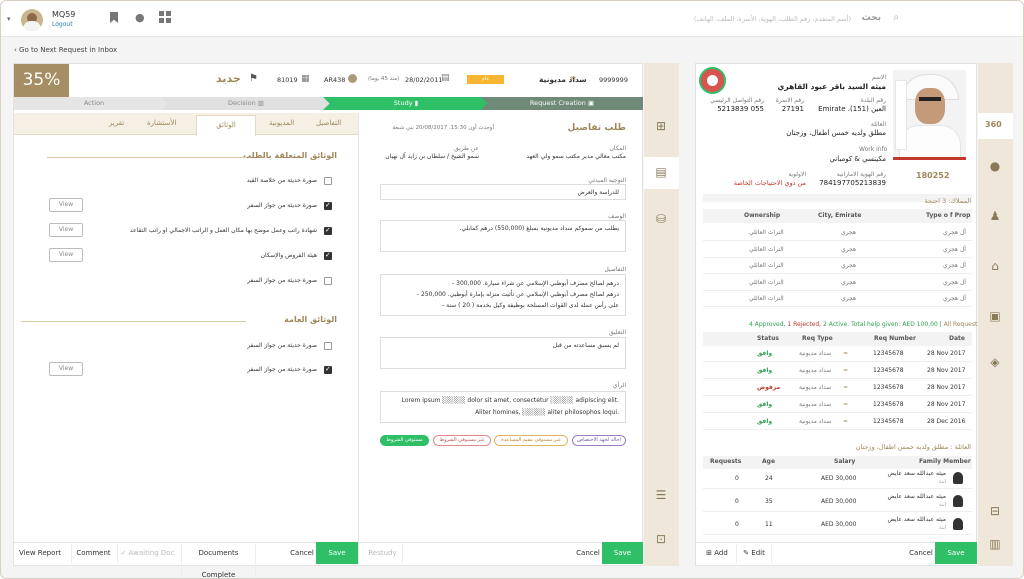 This screenshot has width=1024, height=579. What do you see at coordinates (661, 219) in the screenshot?
I see `coins-icon: ⛁` at bounding box center [661, 219].